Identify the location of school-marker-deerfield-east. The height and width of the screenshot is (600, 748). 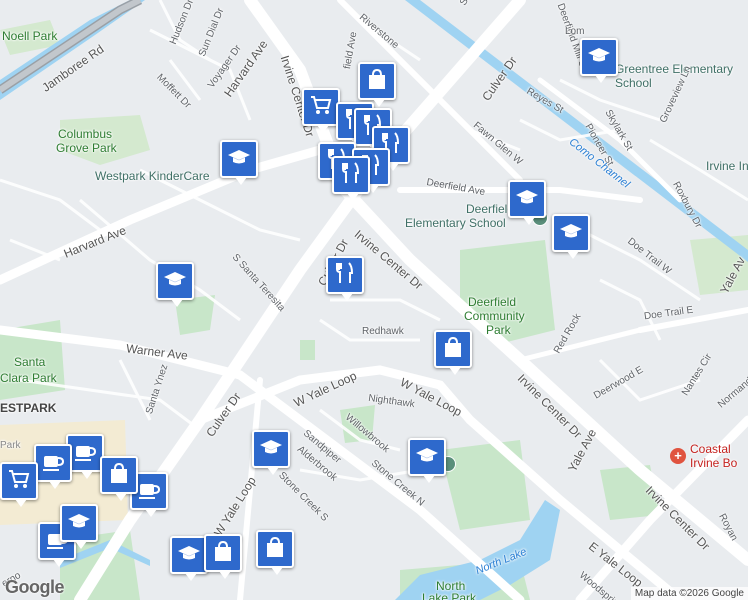
(571, 236).